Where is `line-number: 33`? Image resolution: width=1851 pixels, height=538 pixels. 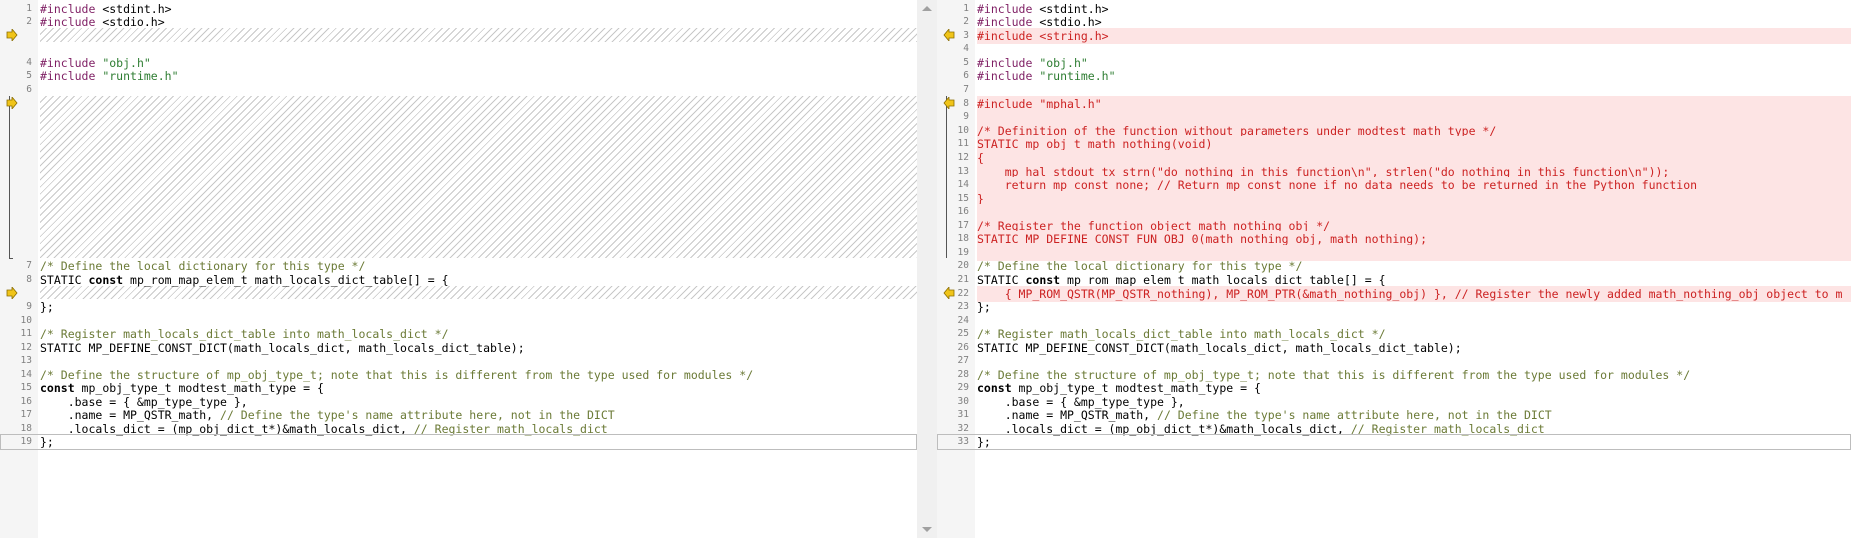
line-number: 33 is located at coordinates (963, 441).